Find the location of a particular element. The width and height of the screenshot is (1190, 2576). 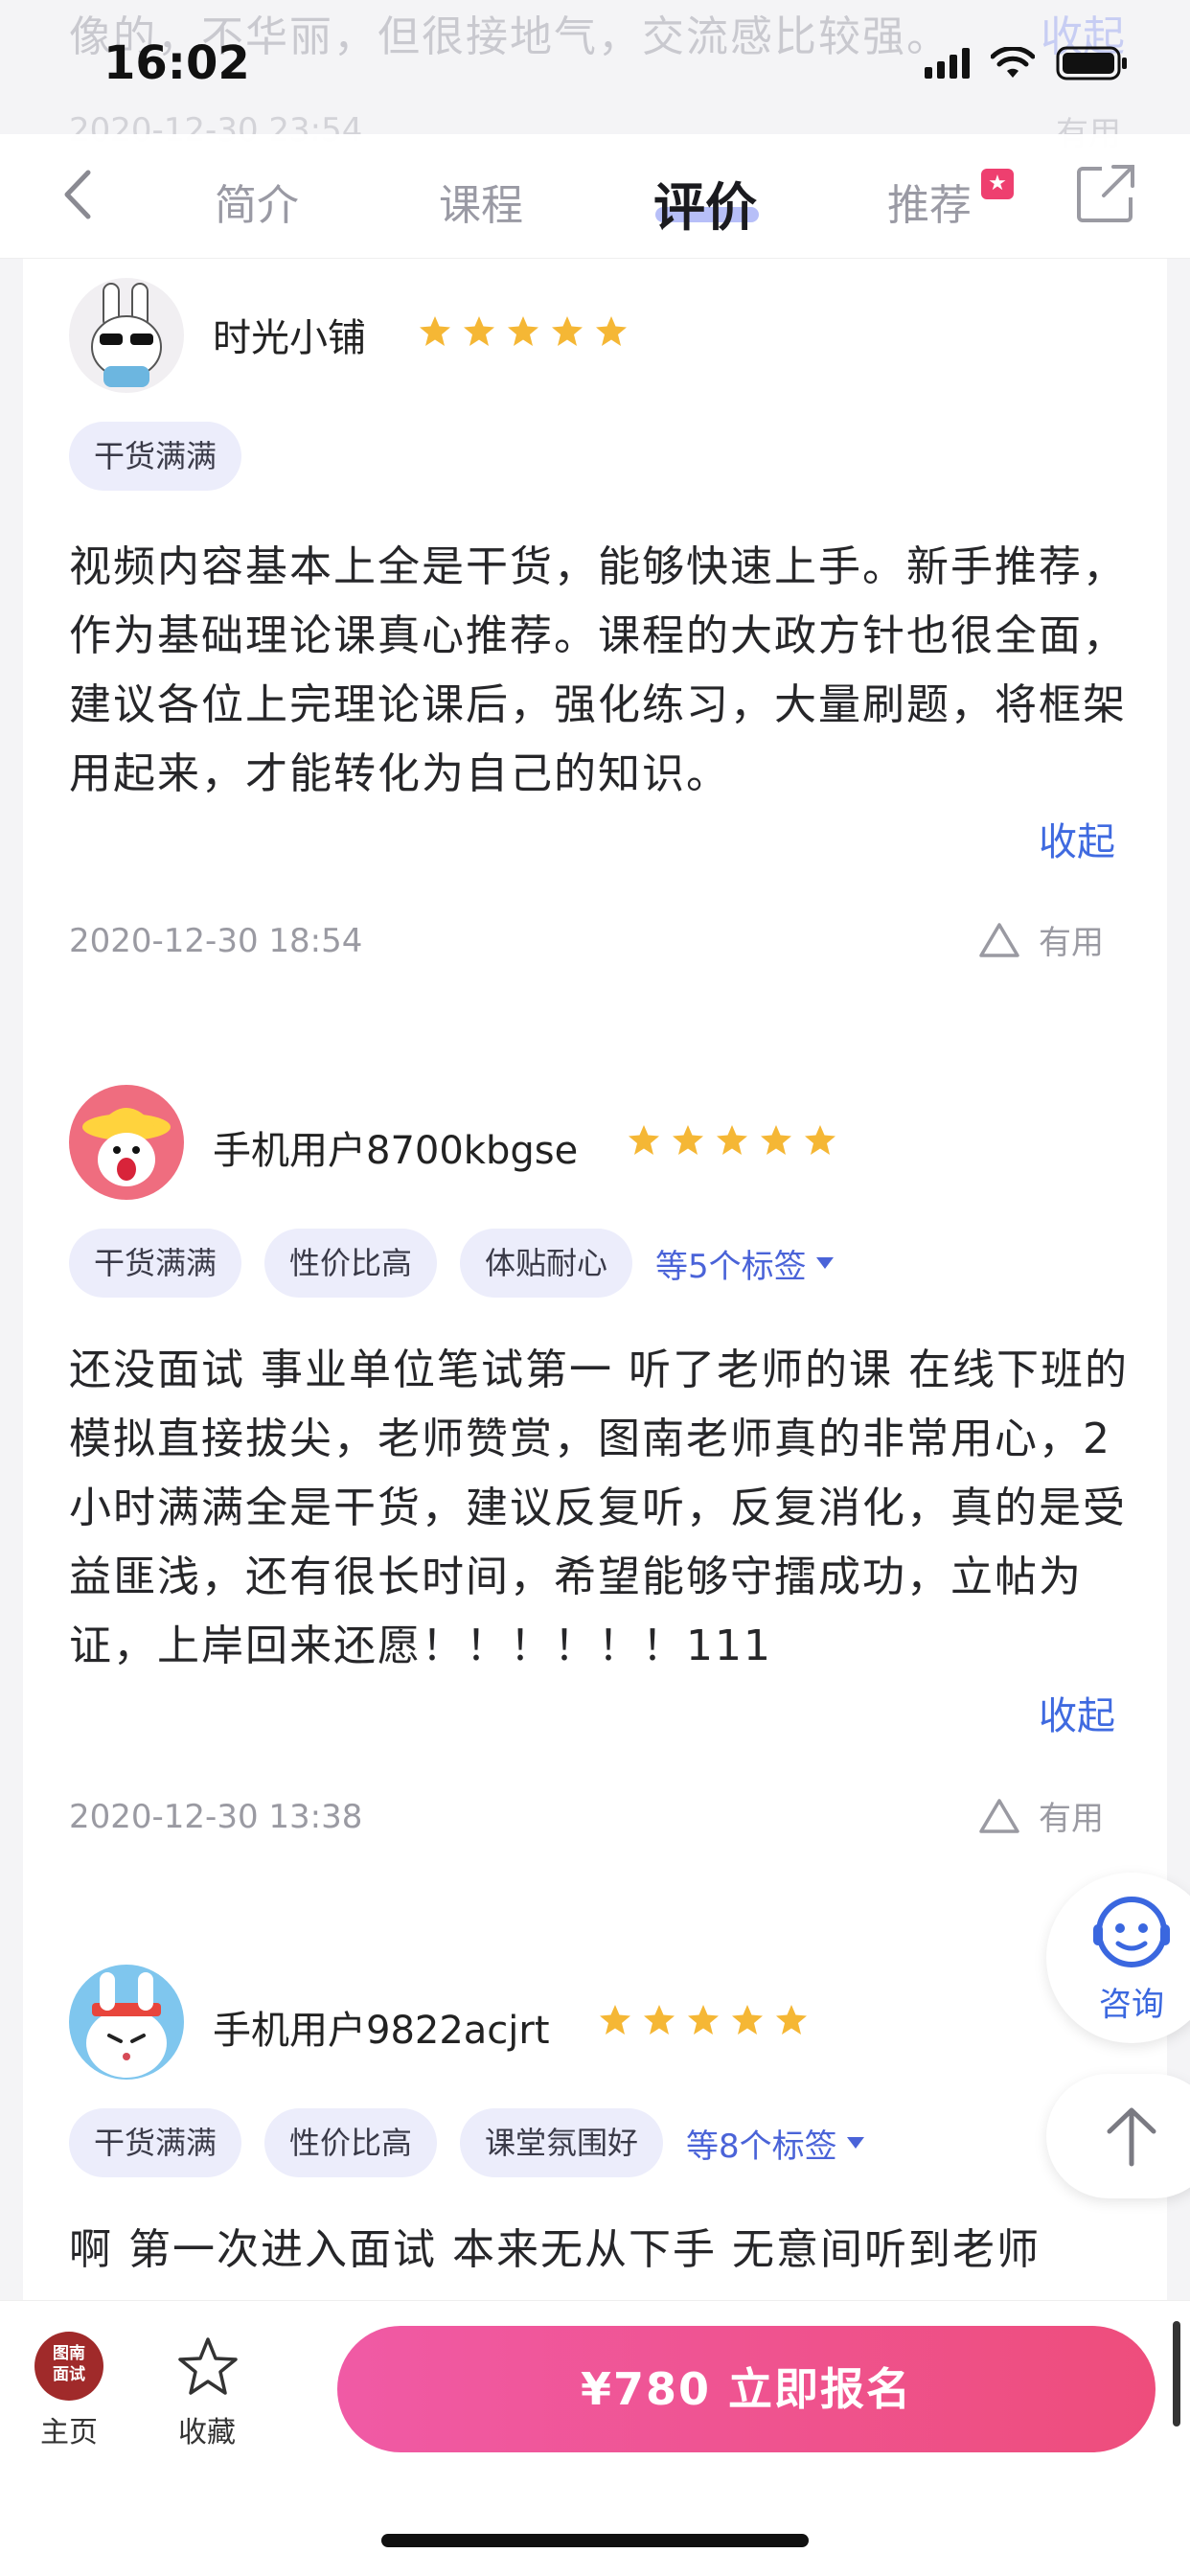

review-date: 2020-12-30 13:38 is located at coordinates (216, 1817).